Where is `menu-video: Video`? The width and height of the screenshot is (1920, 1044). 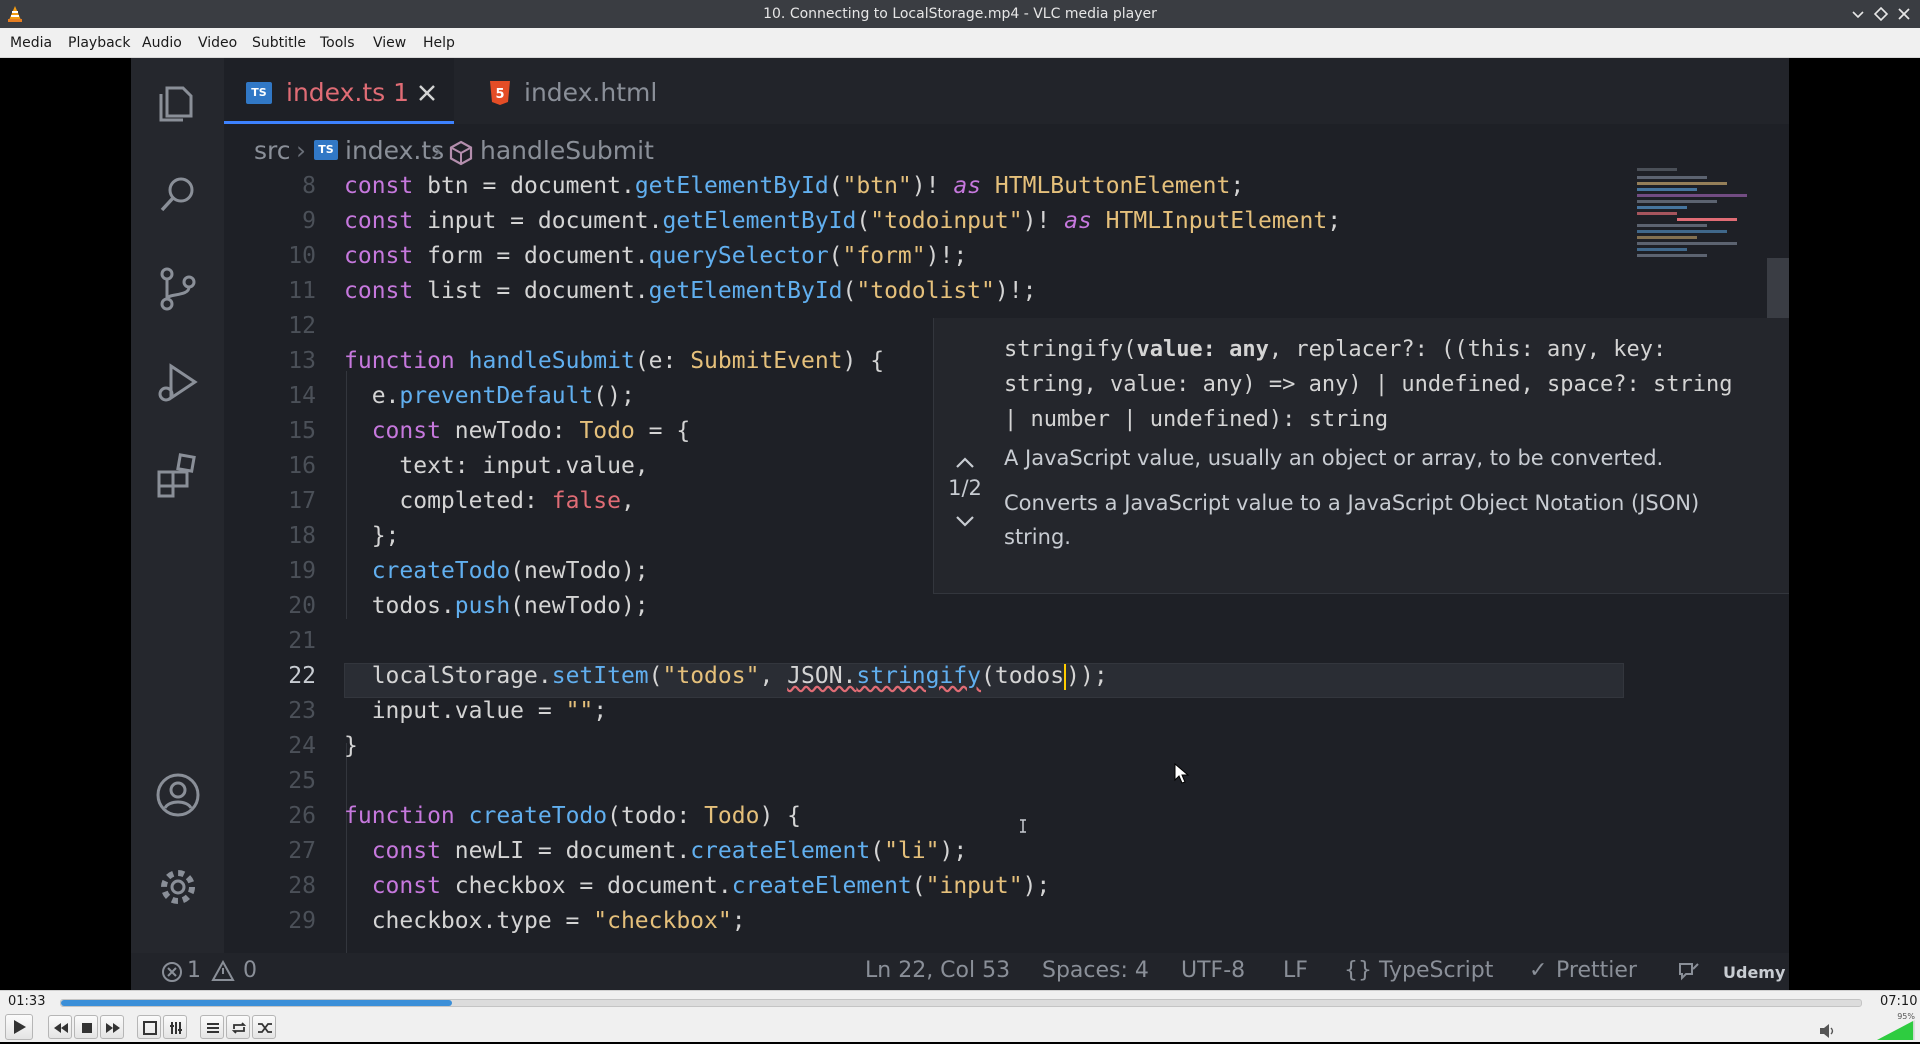 menu-video: Video is located at coordinates (217, 43).